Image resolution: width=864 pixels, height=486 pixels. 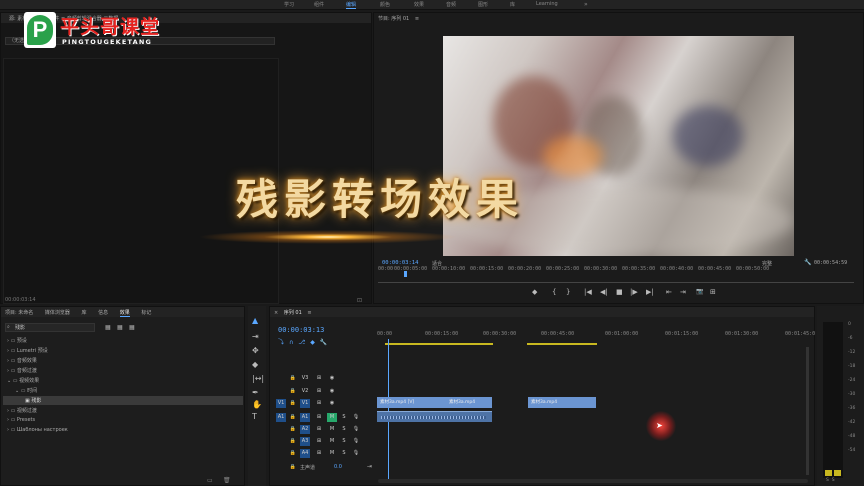 I want to click on delete-icon: 🗑, so click(x=227, y=480).